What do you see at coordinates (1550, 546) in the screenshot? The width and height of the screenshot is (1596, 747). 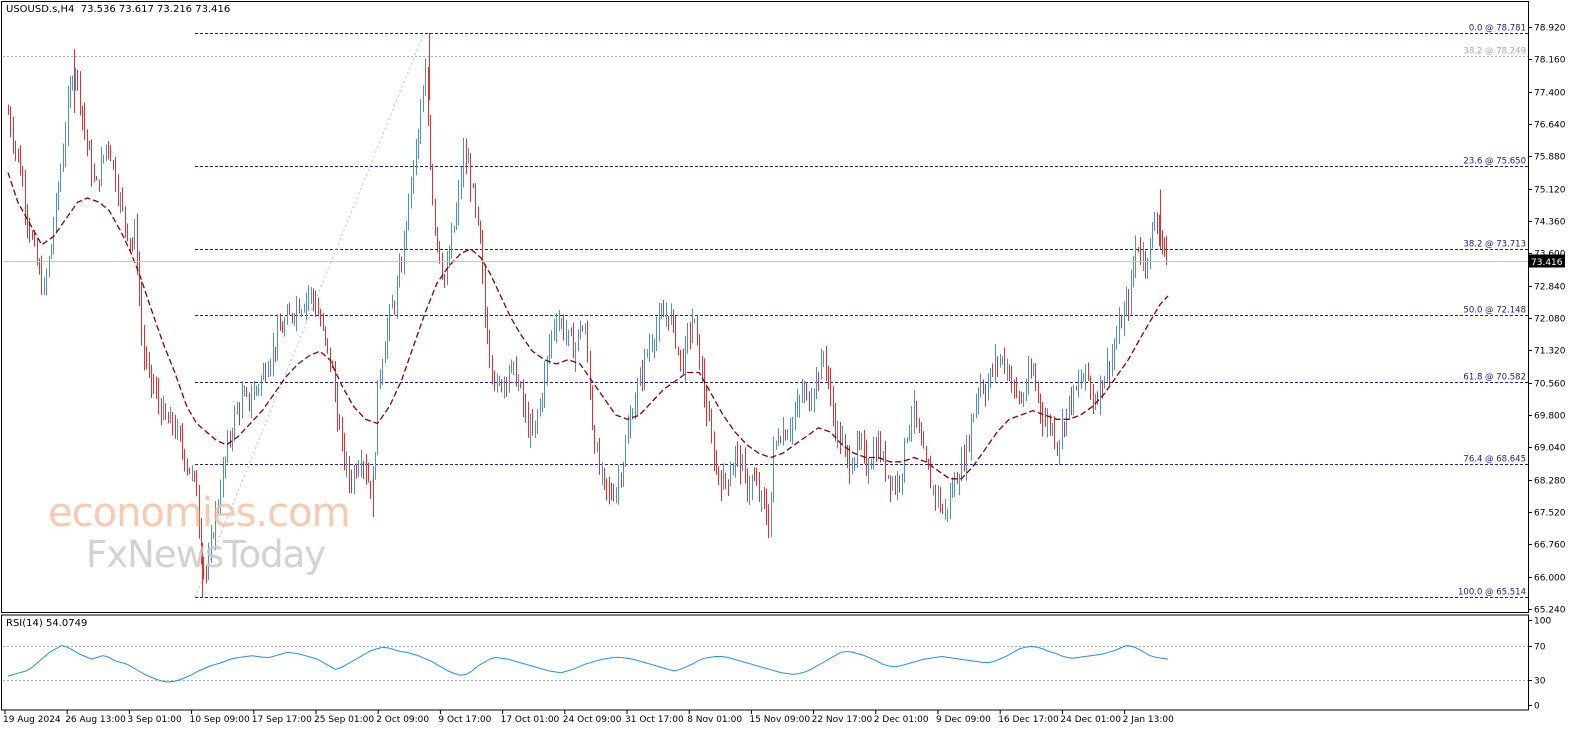 I see `y-axis-tick-label: 66.760` at bounding box center [1550, 546].